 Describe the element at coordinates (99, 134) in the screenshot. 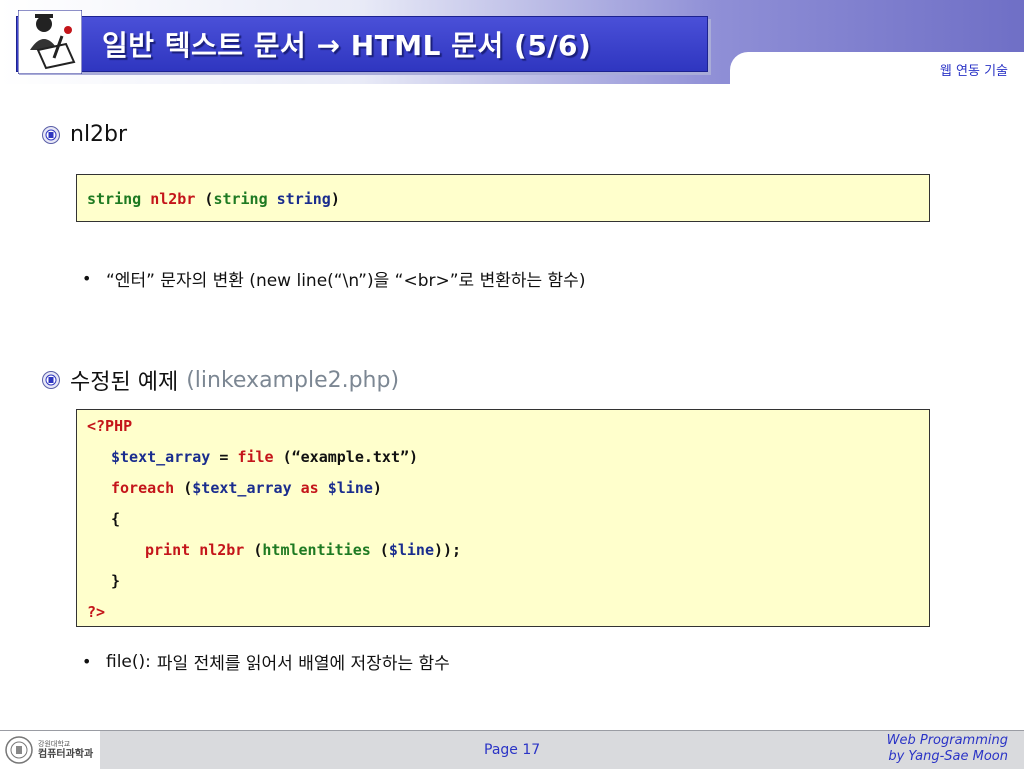

I see `section-heading-text: nl2br` at that location.